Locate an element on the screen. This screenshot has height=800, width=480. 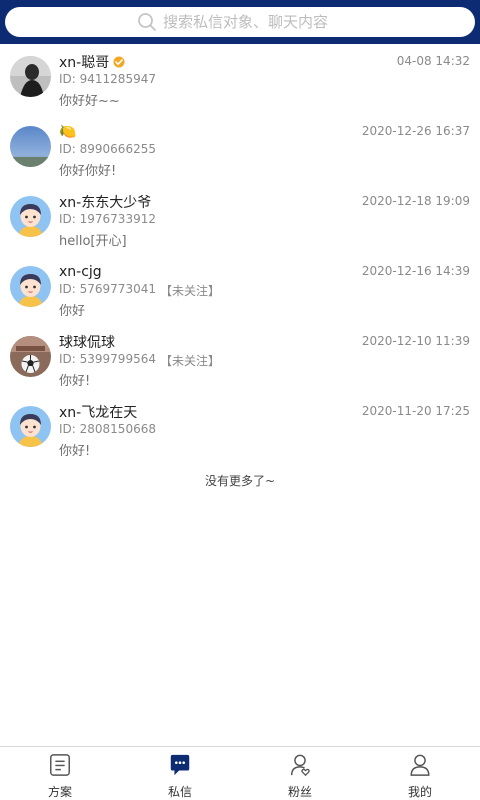
id-line: ID: 5399799564 【未关注】 is located at coordinates (139, 360).